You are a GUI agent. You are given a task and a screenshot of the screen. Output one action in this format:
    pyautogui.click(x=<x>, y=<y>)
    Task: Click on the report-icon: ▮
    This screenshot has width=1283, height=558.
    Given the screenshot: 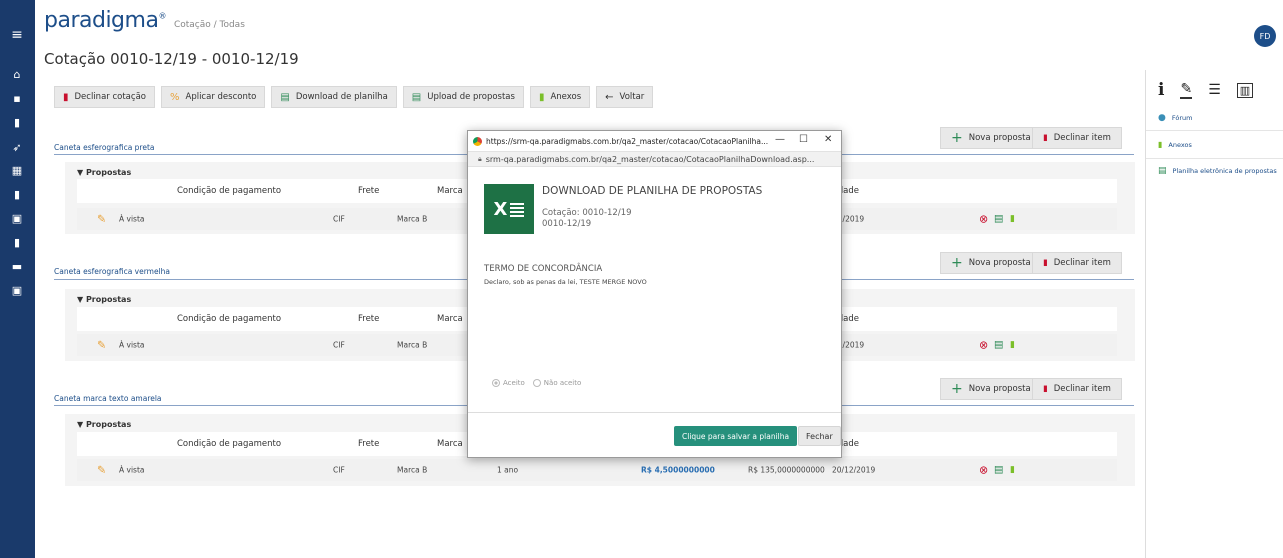 What is the action you would take?
    pyautogui.click(x=17, y=242)
    